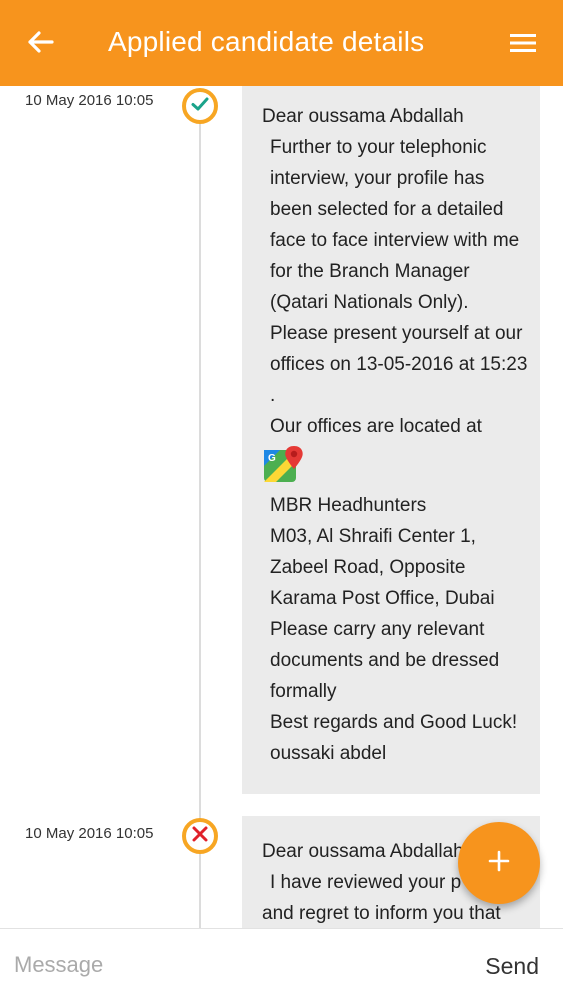 Image resolution: width=563 pixels, height=1001 pixels. I want to click on page-title: Applied candidate details, so click(266, 41).